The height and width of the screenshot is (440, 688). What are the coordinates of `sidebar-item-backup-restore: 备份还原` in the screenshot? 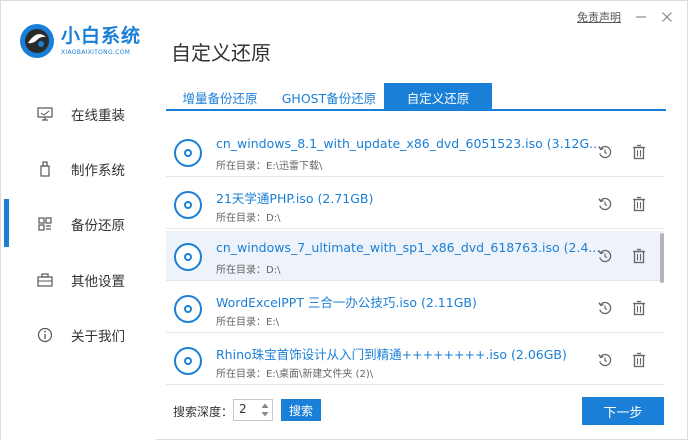 It's located at (78, 224).